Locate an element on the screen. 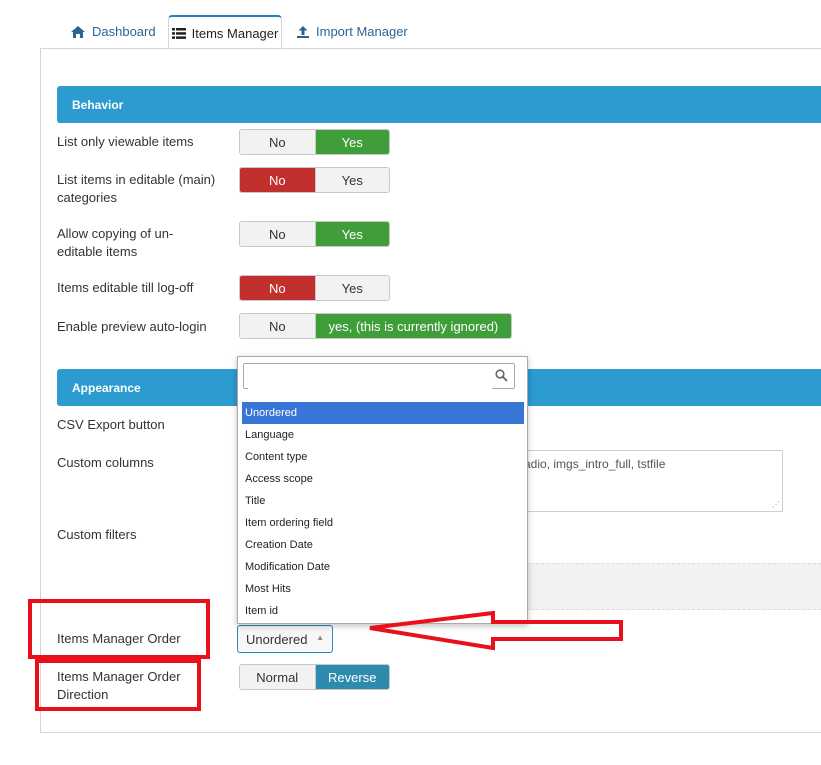 The width and height of the screenshot is (821, 765). annotation-arrow is located at coordinates (496, 630).